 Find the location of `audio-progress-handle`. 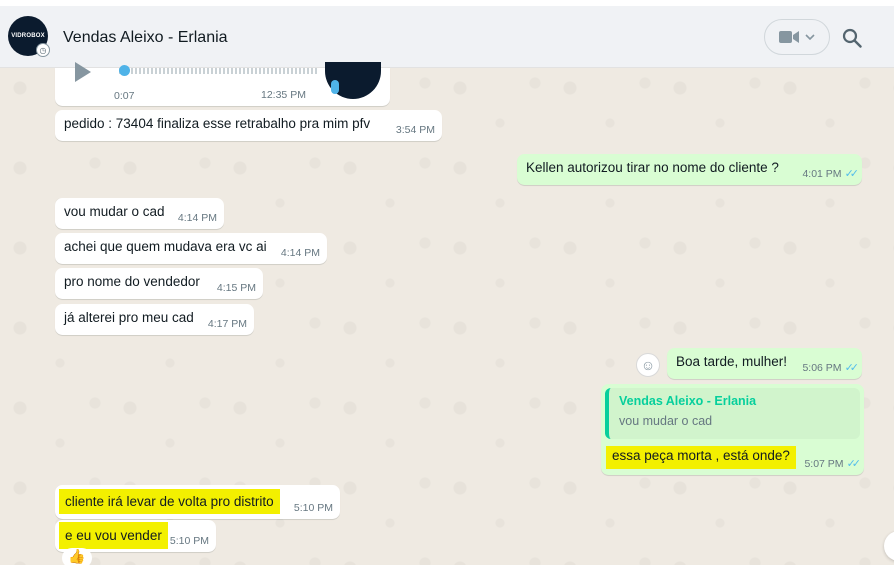

audio-progress-handle is located at coordinates (124, 70).